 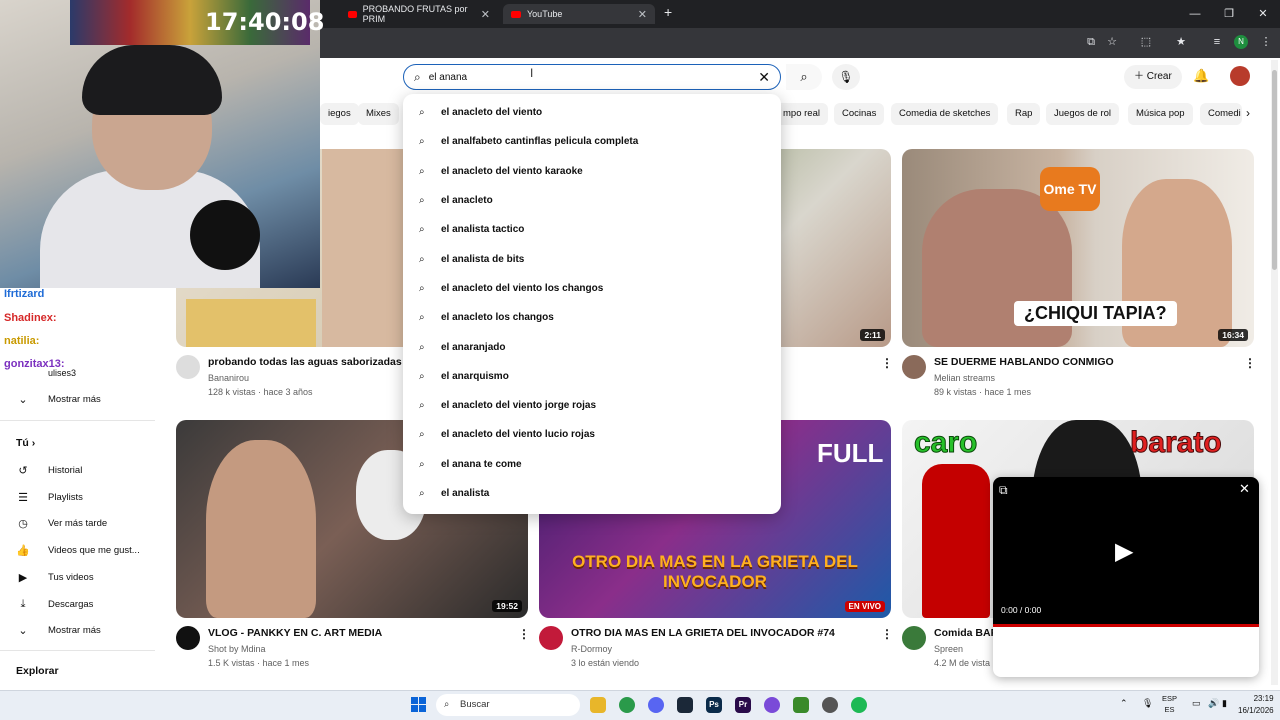 I want to click on chip: iegos, so click(x=339, y=114).